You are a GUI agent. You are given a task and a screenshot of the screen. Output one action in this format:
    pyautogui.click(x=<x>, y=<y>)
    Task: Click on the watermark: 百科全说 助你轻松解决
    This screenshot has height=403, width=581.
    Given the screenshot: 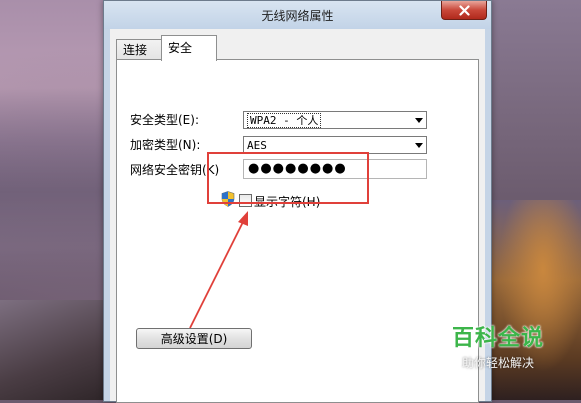 What is the action you would take?
    pyautogui.click(x=498, y=345)
    